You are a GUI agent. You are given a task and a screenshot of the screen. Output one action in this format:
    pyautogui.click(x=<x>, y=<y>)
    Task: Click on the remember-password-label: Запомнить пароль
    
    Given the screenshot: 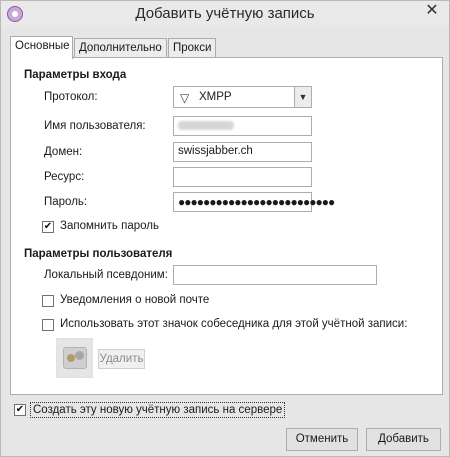 What is the action you would take?
    pyautogui.click(x=109, y=226)
    